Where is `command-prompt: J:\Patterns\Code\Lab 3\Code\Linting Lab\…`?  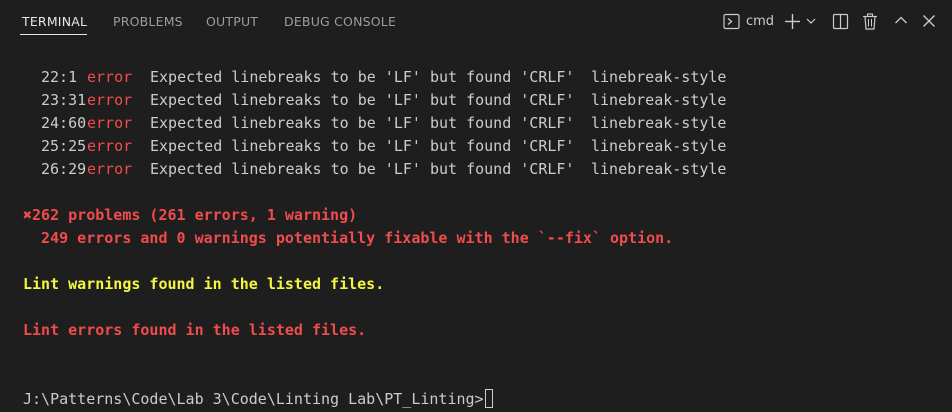
command-prompt: J:\Patterns\Code\Lab 3\Code\Linting Lab\… is located at coordinates (258, 399).